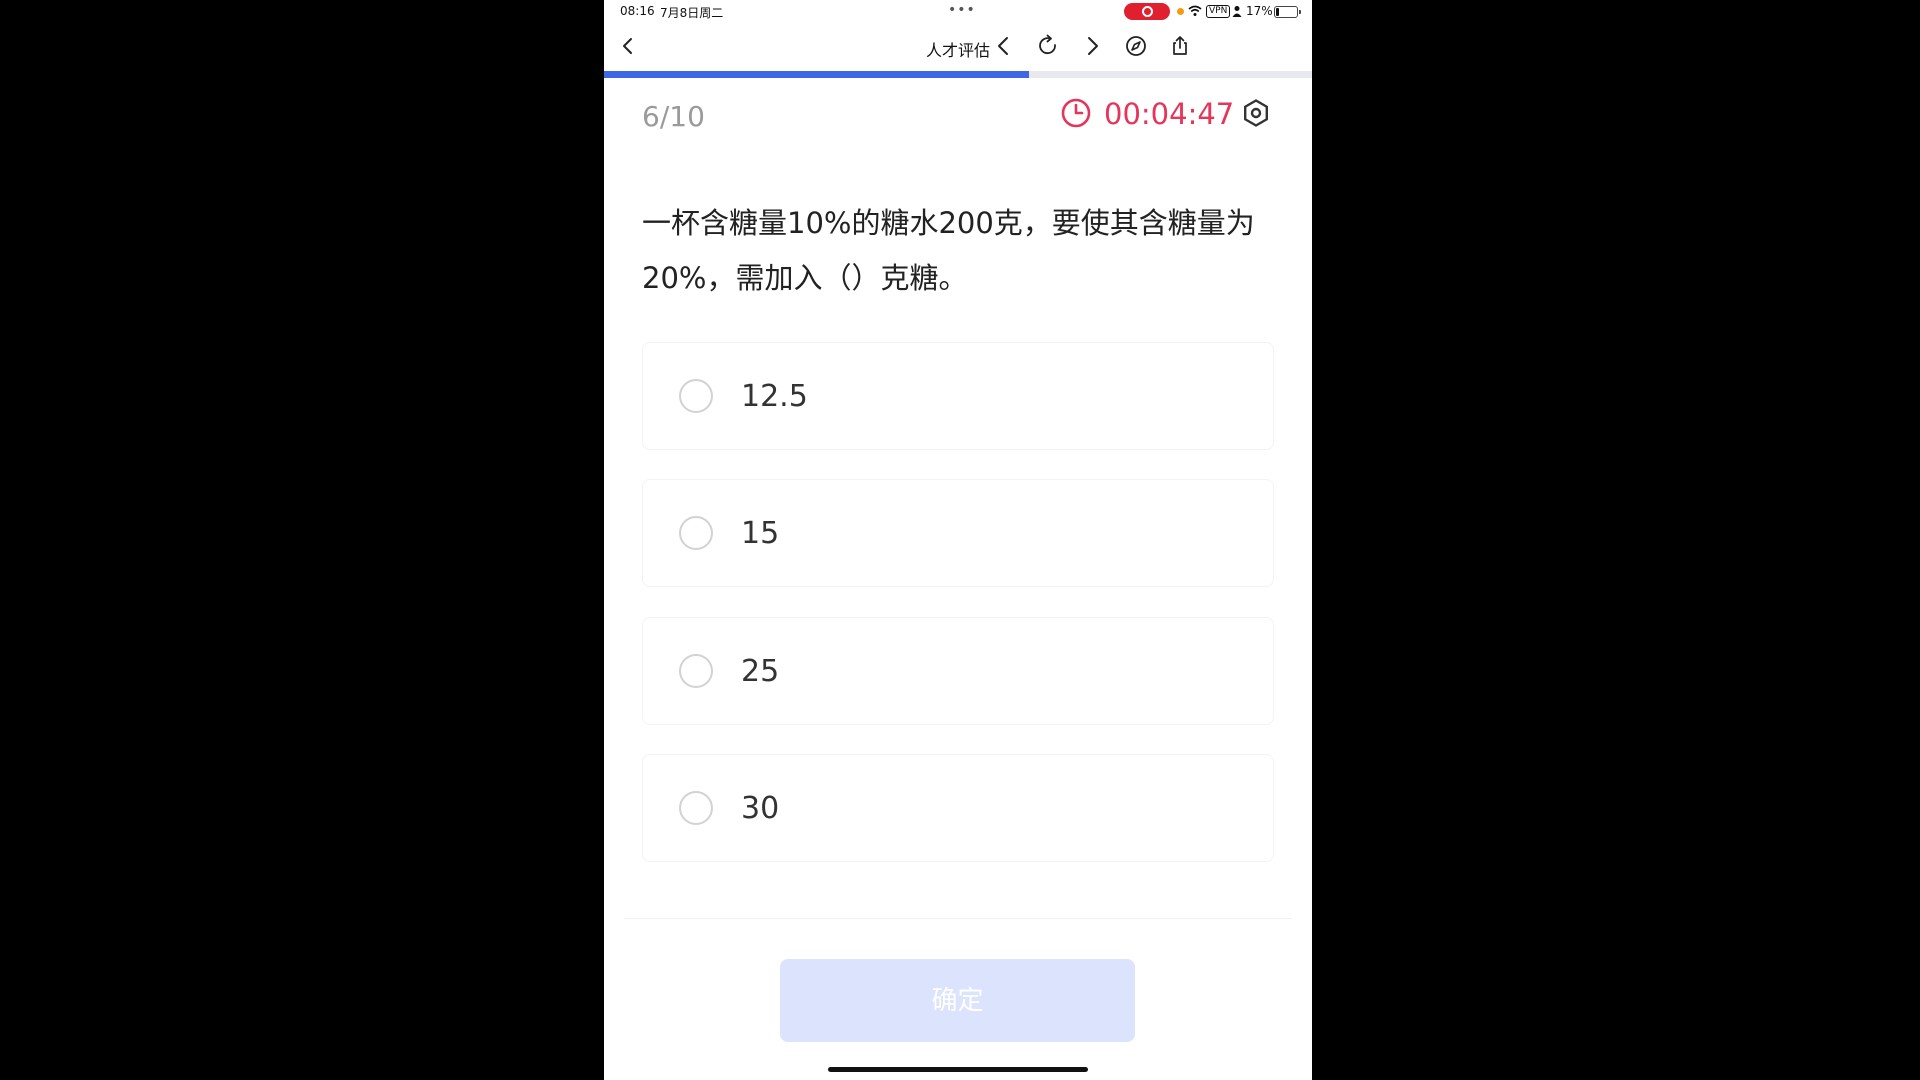 The width and height of the screenshot is (1920, 1080). I want to click on share-icon, so click(1180, 46).